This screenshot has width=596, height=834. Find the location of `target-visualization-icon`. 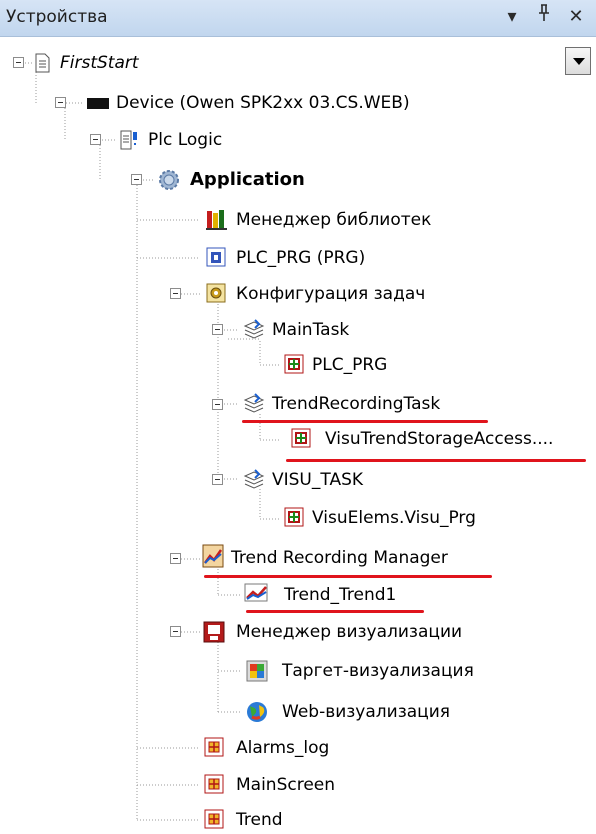

target-visualization-icon is located at coordinates (256, 670).